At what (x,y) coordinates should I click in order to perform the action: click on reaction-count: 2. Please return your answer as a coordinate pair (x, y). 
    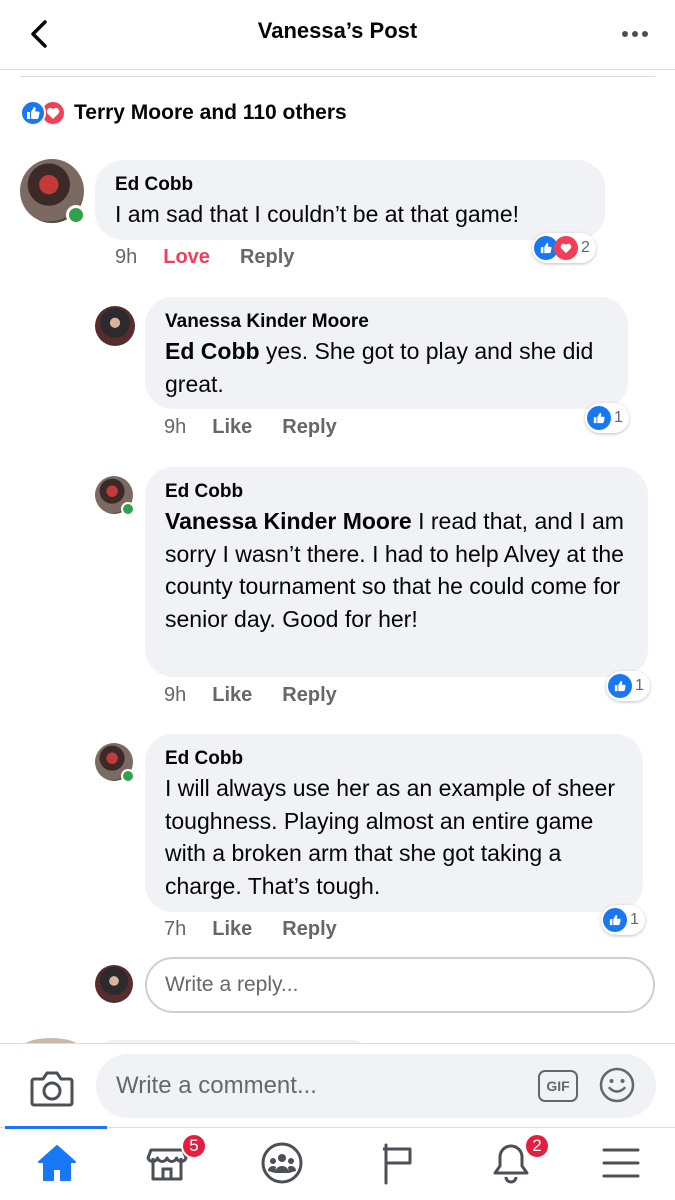
    Looking at the image, I should click on (585, 247).